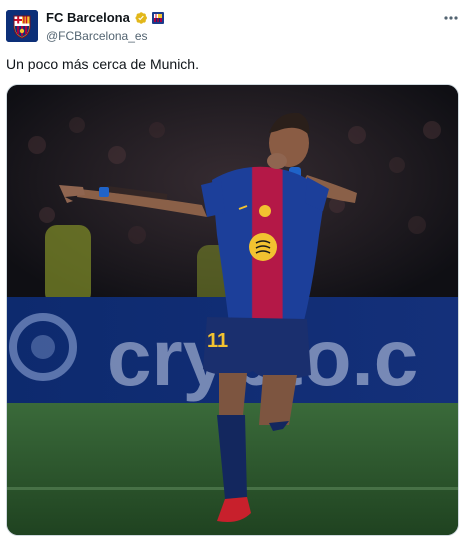  I want to click on fc-barcelona-crest-icon, so click(22, 26).